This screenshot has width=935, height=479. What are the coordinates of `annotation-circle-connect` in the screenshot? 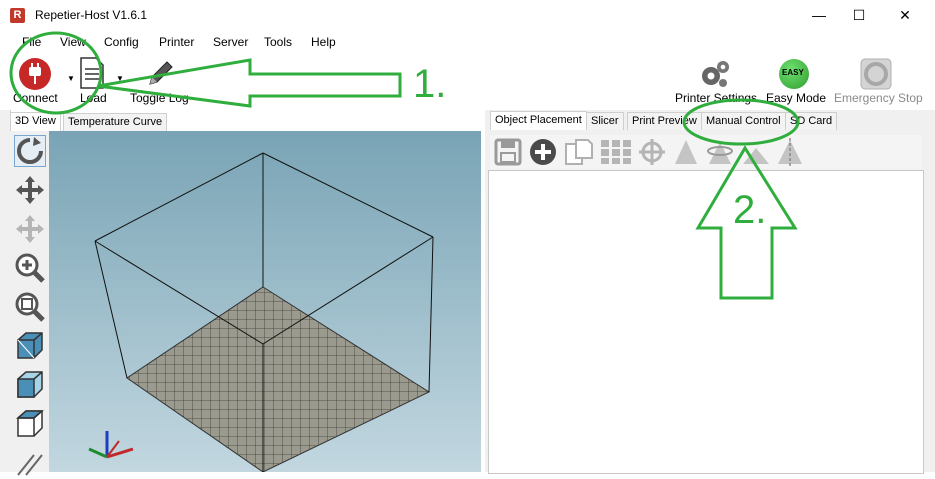 It's located at (56, 73).